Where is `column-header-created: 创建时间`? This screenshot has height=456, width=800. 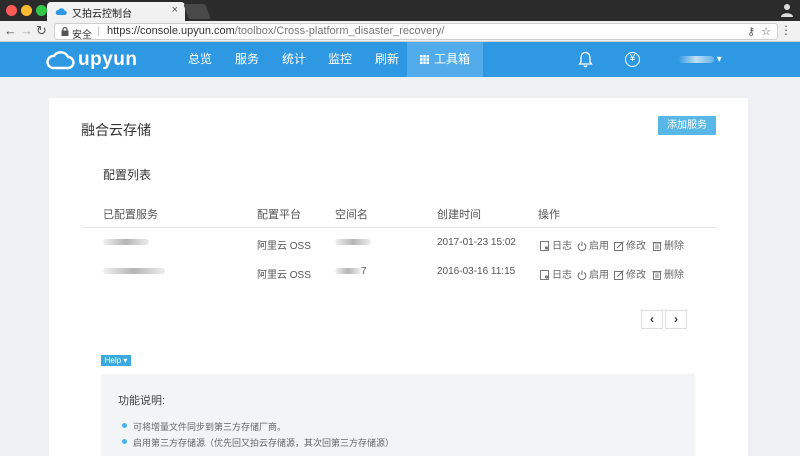
column-header-created: 创建时间 is located at coordinates (459, 215).